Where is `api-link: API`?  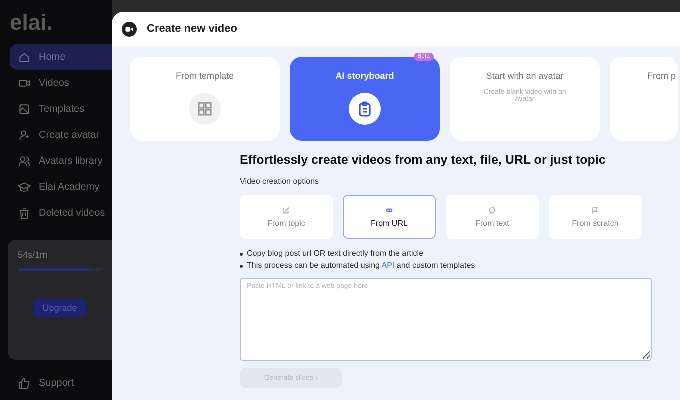
api-link: API is located at coordinates (388, 265).